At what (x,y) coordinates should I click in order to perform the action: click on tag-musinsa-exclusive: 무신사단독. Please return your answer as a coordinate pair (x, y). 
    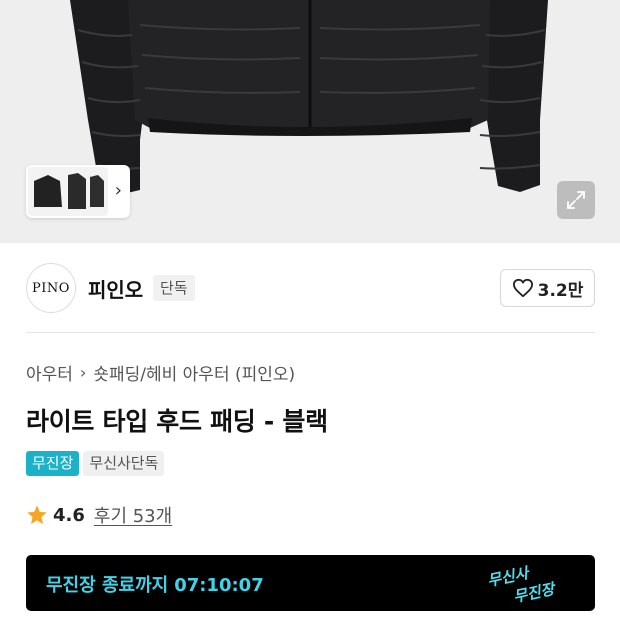
    Looking at the image, I should click on (124, 463).